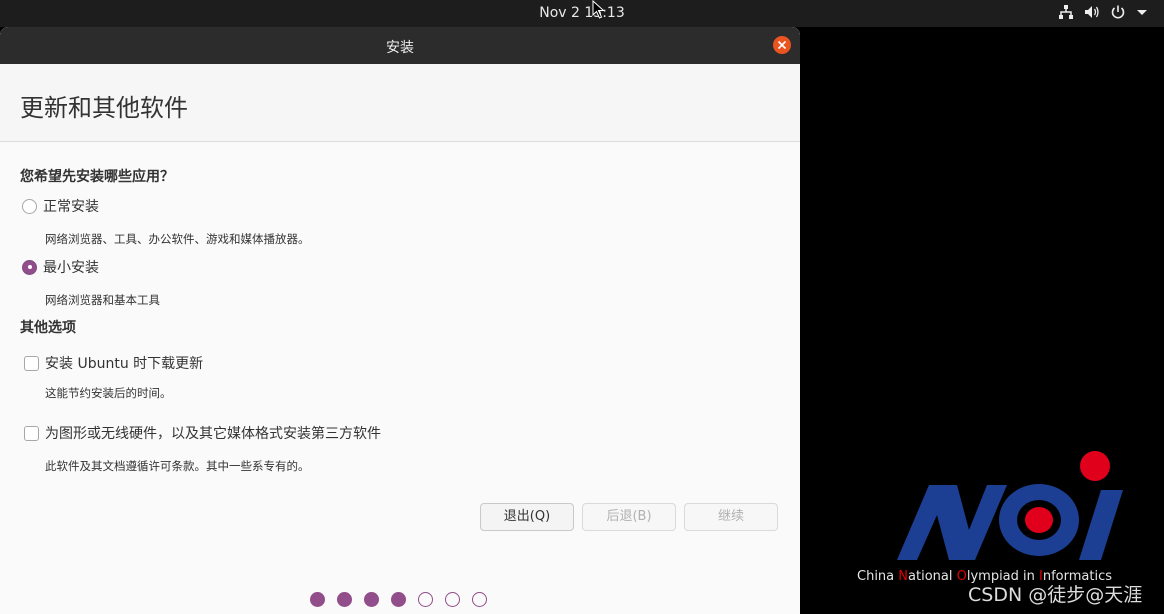 This screenshot has width=1164, height=614. What do you see at coordinates (108, 393) in the screenshot?
I see `download-updates-desc: 这能节约安装后的时间。` at bounding box center [108, 393].